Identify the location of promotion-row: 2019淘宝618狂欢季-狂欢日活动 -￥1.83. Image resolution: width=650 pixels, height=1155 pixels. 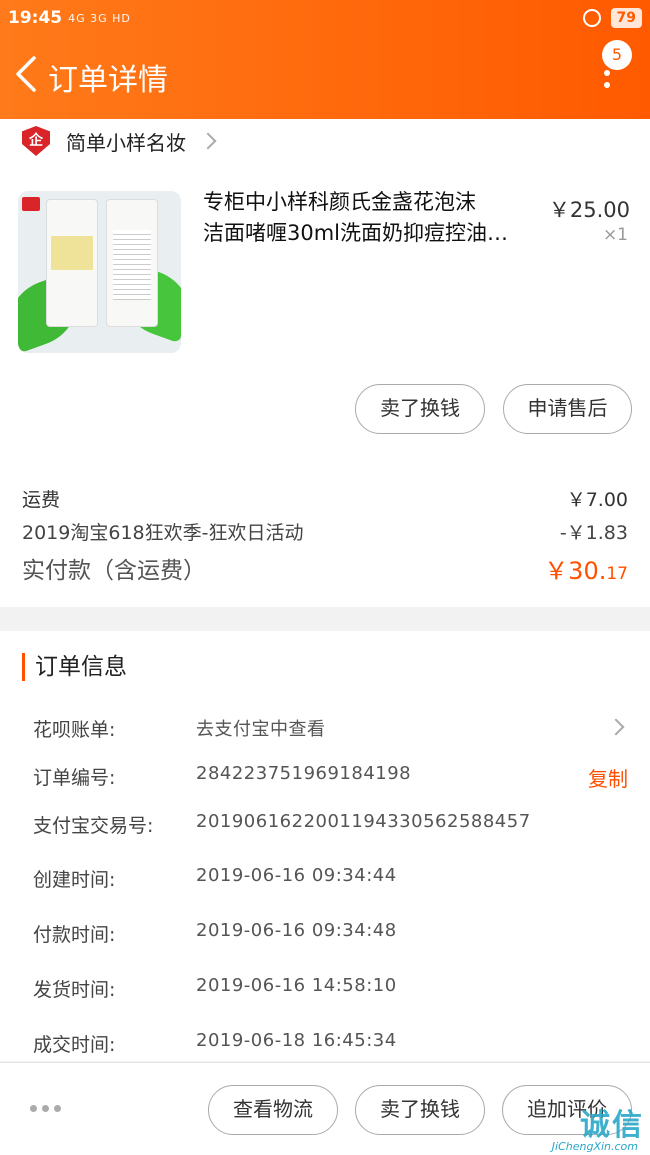
(325, 531).